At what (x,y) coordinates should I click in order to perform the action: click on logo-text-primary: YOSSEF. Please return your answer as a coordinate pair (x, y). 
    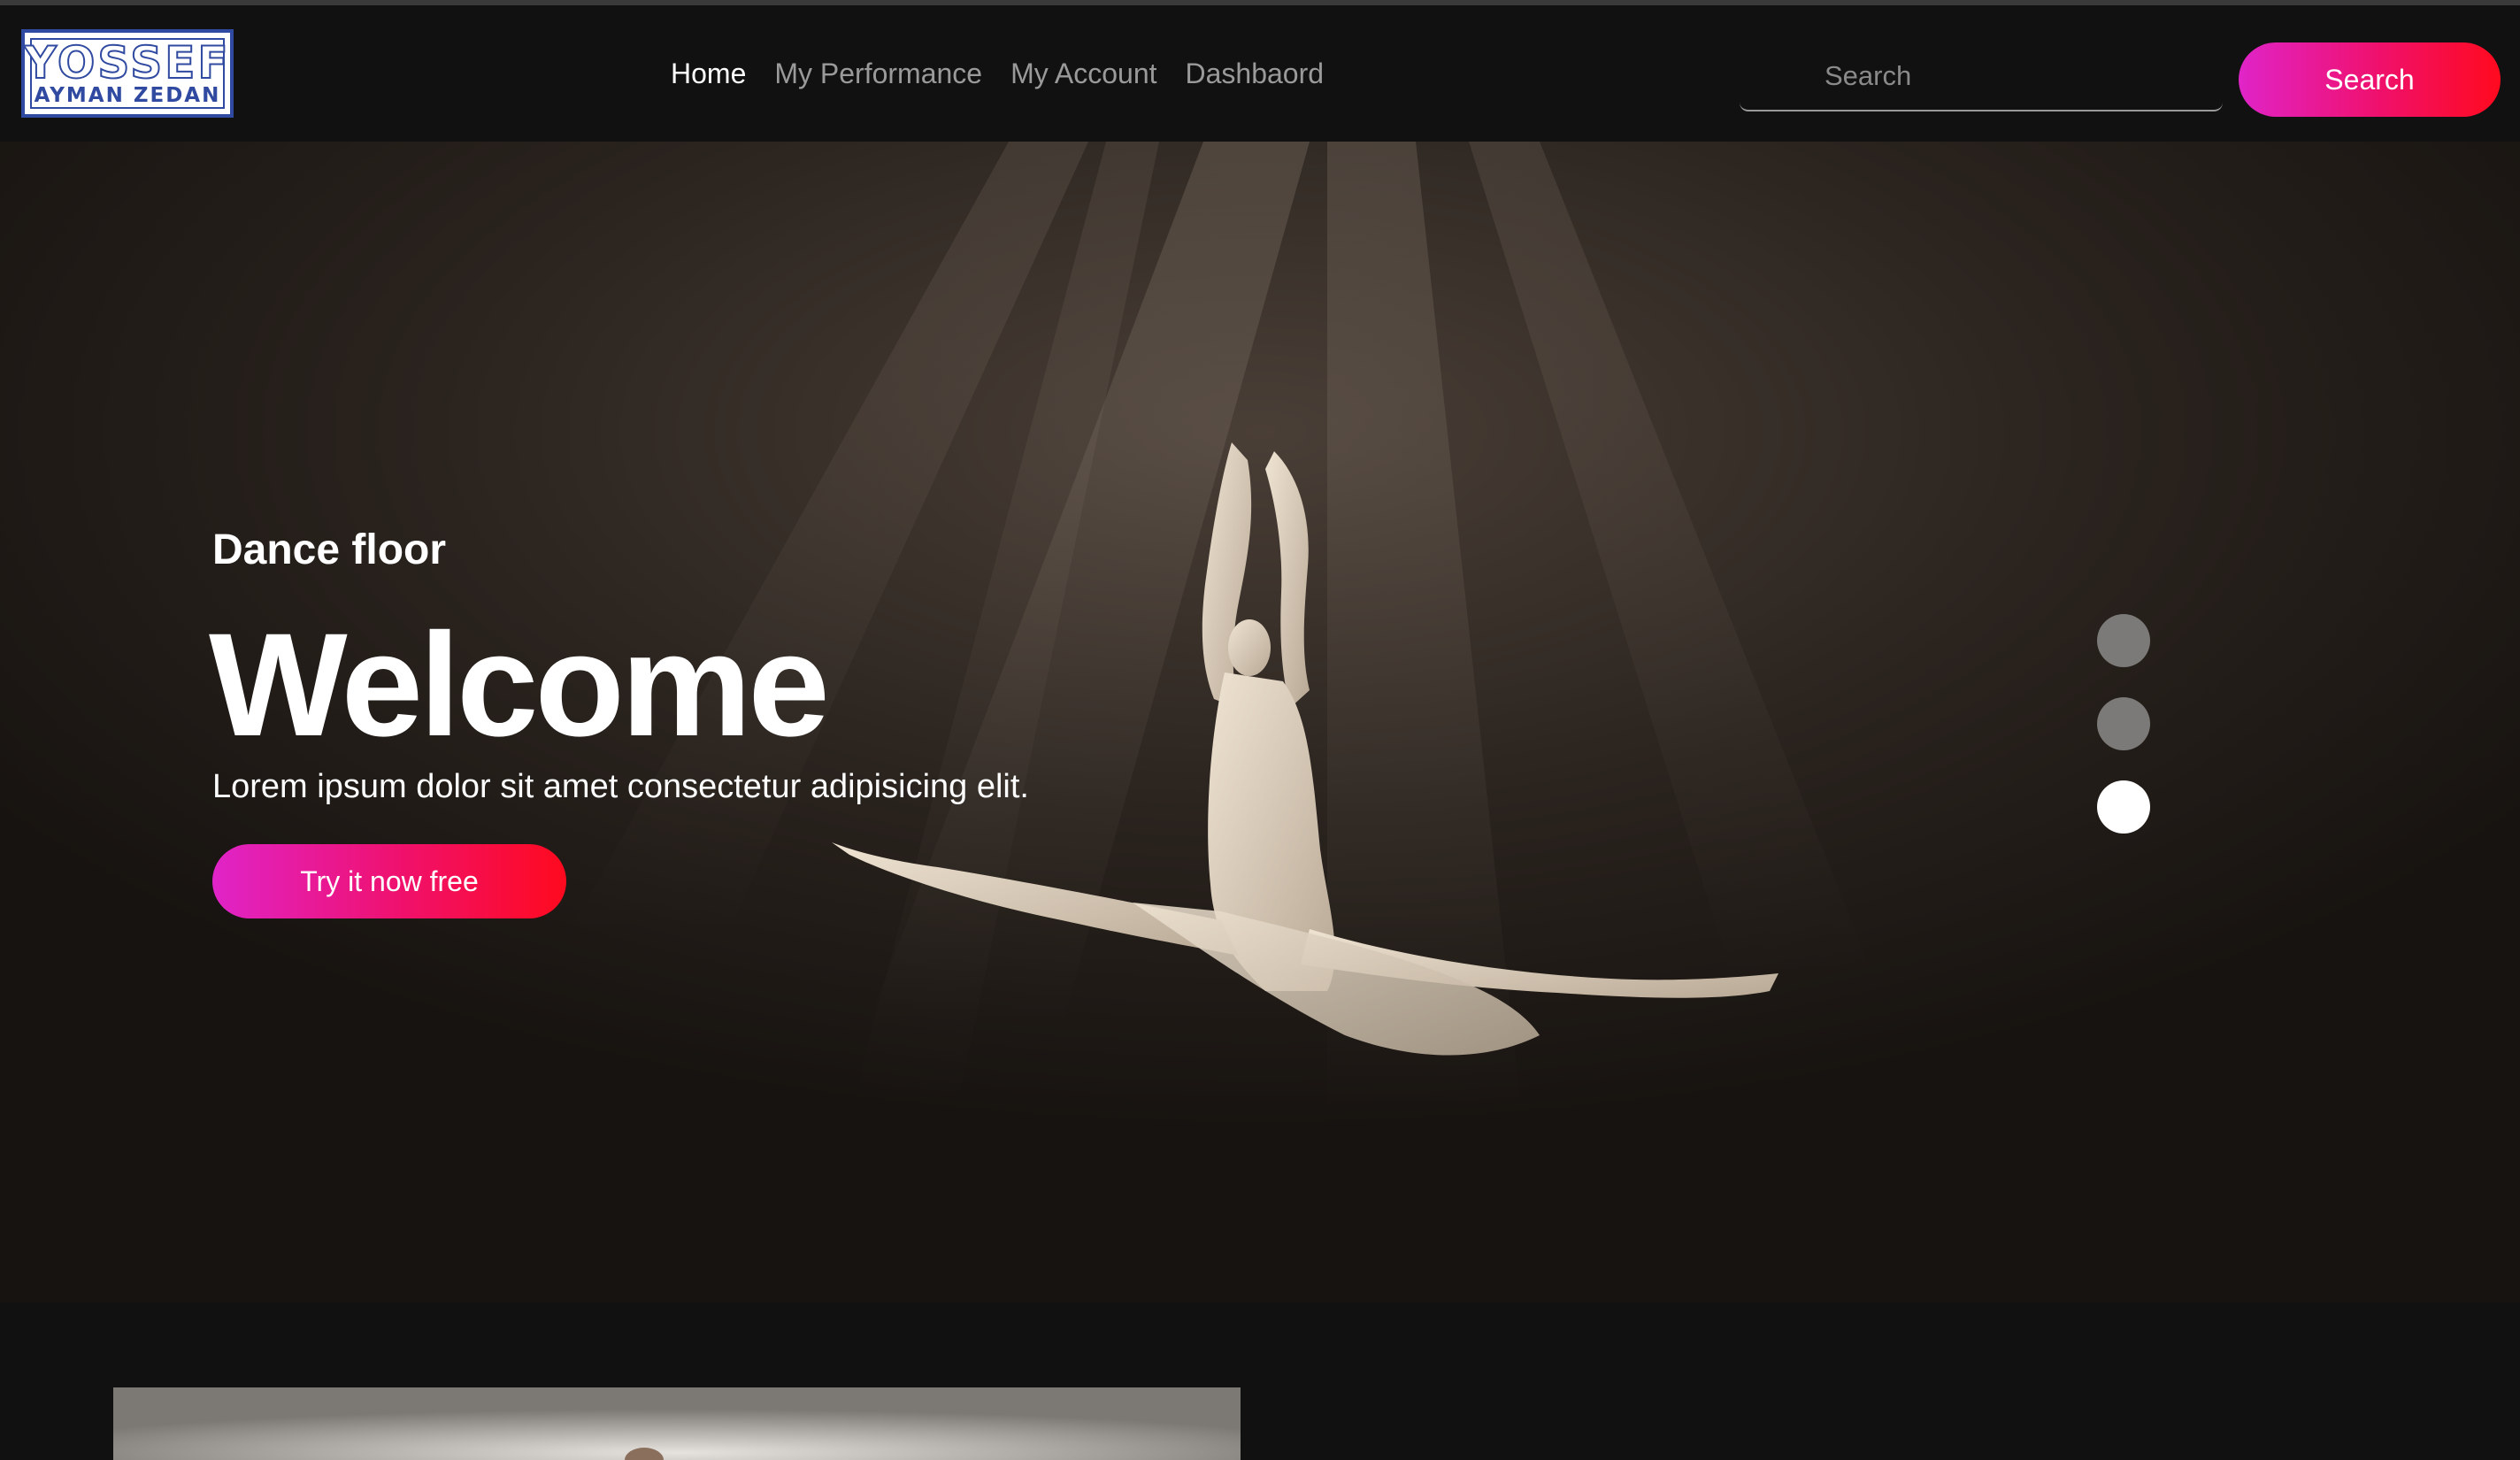
    Looking at the image, I should click on (127, 63).